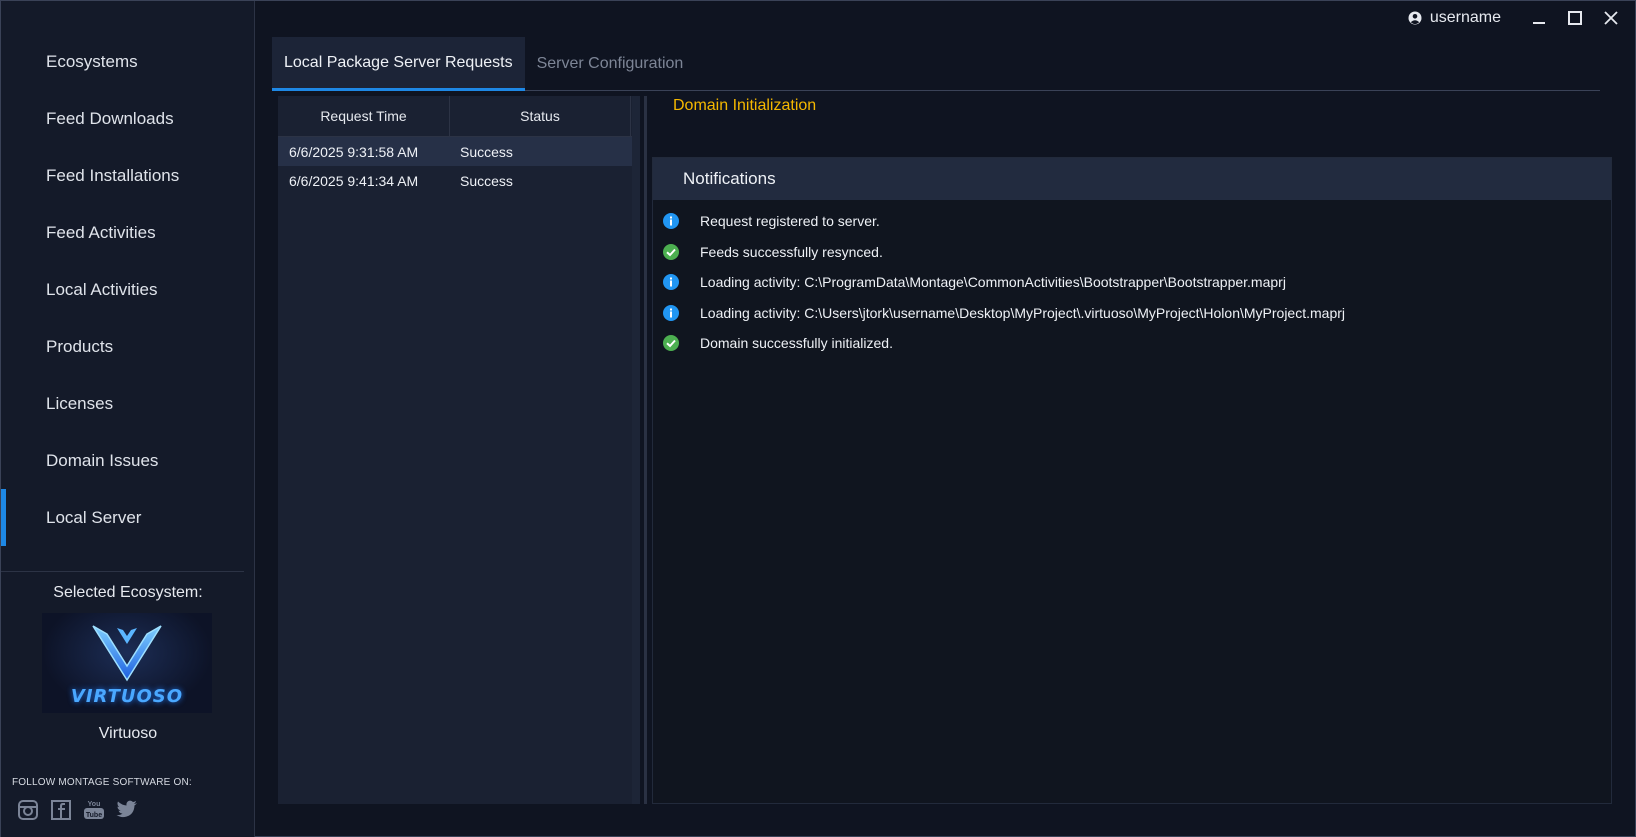 The width and height of the screenshot is (1636, 837). I want to click on notification-text: Domain successfully initialized., so click(796, 343).